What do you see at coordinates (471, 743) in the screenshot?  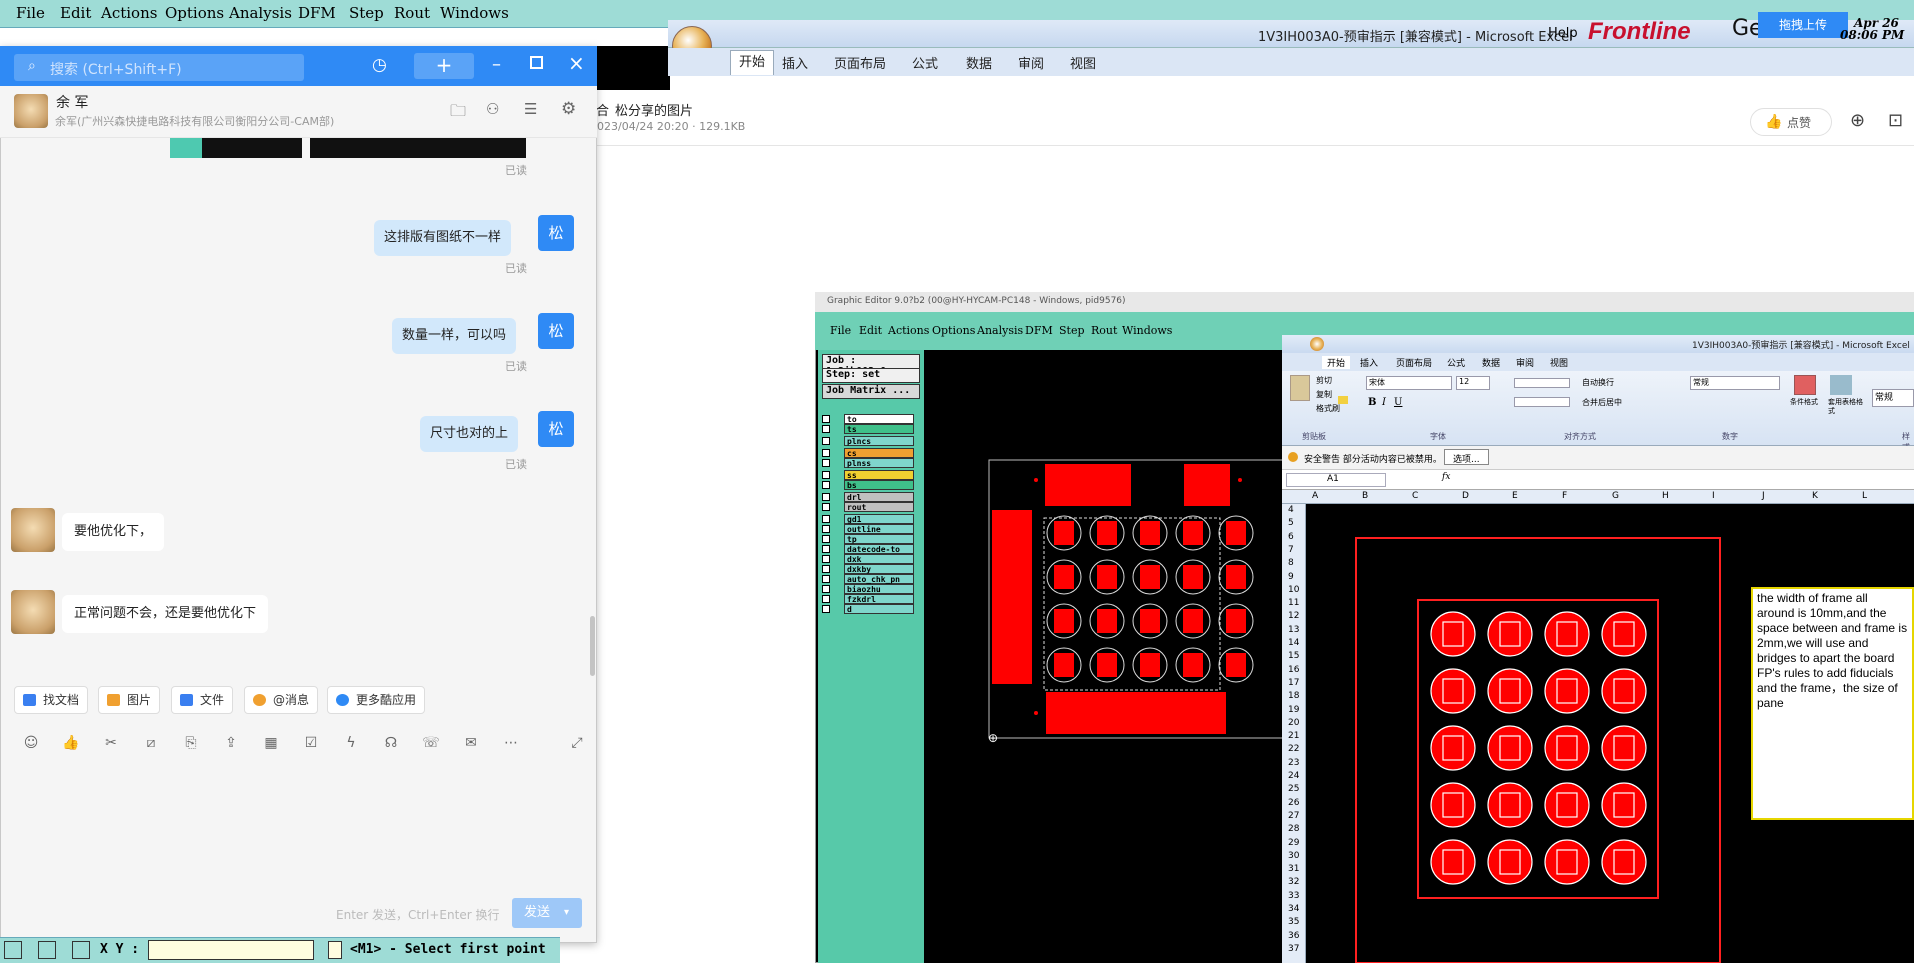 I see `mail-icon: ✉` at bounding box center [471, 743].